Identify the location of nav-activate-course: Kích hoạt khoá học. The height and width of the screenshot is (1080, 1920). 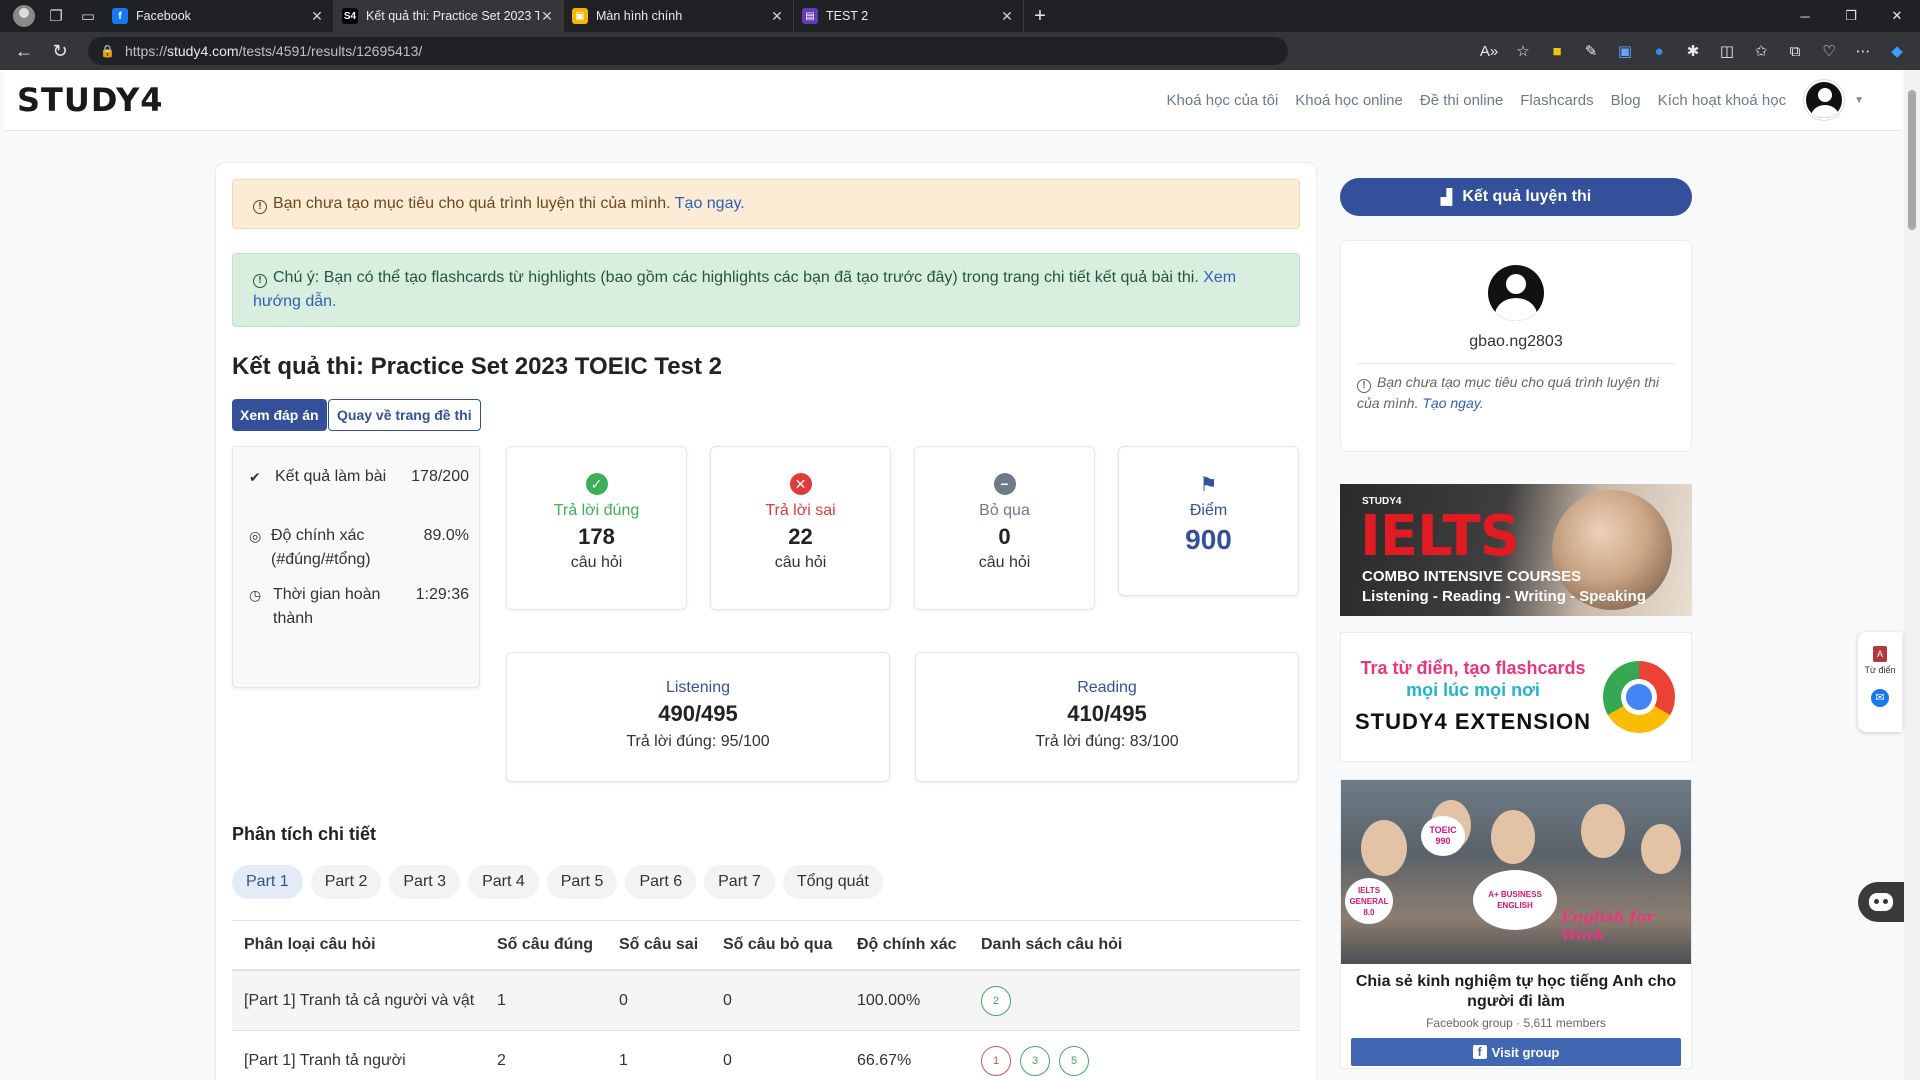
(1722, 100).